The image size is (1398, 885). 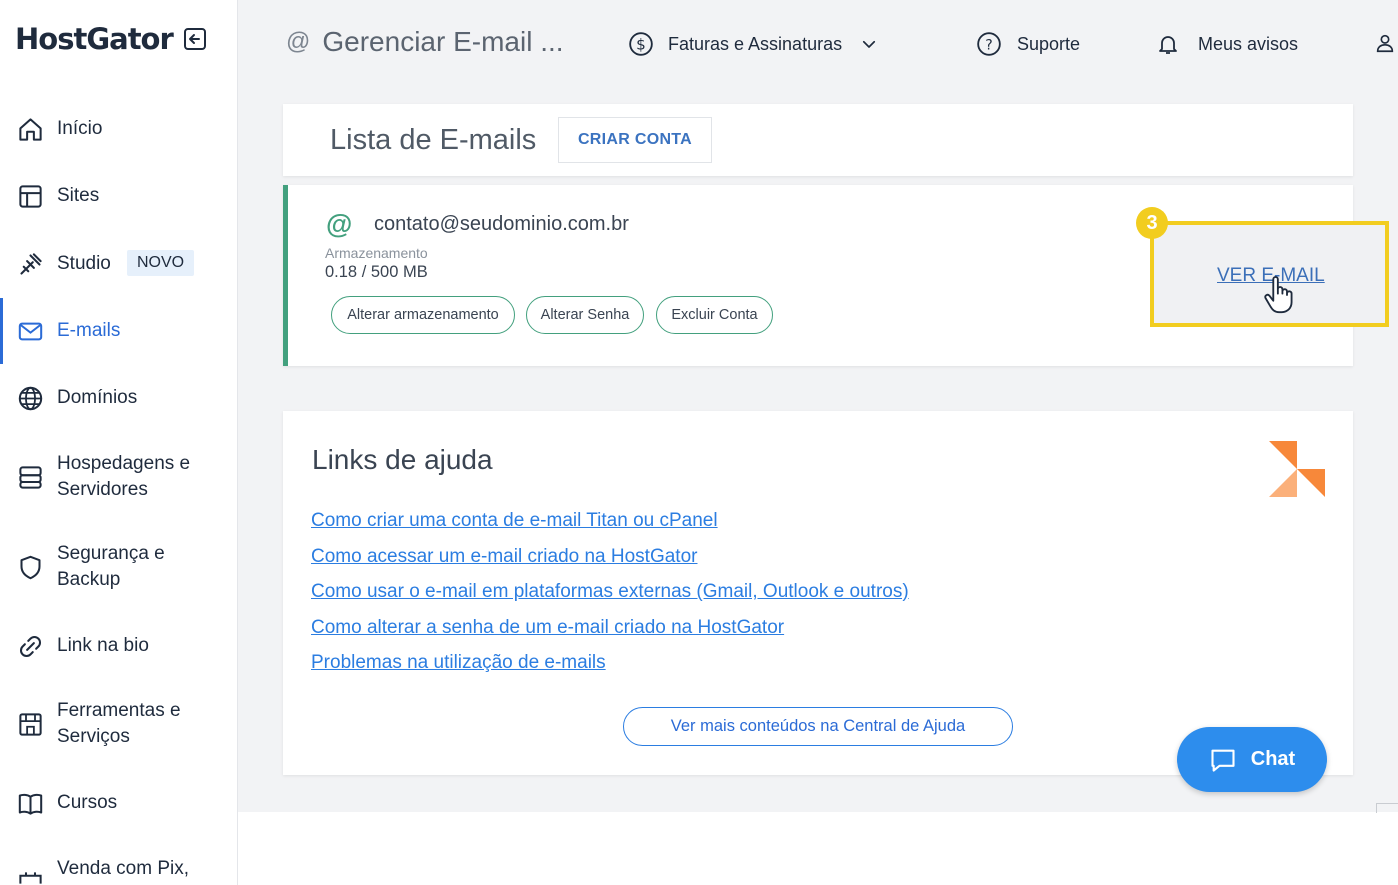 I want to click on sidebar-item-label-2: Backup, so click(x=89, y=579).